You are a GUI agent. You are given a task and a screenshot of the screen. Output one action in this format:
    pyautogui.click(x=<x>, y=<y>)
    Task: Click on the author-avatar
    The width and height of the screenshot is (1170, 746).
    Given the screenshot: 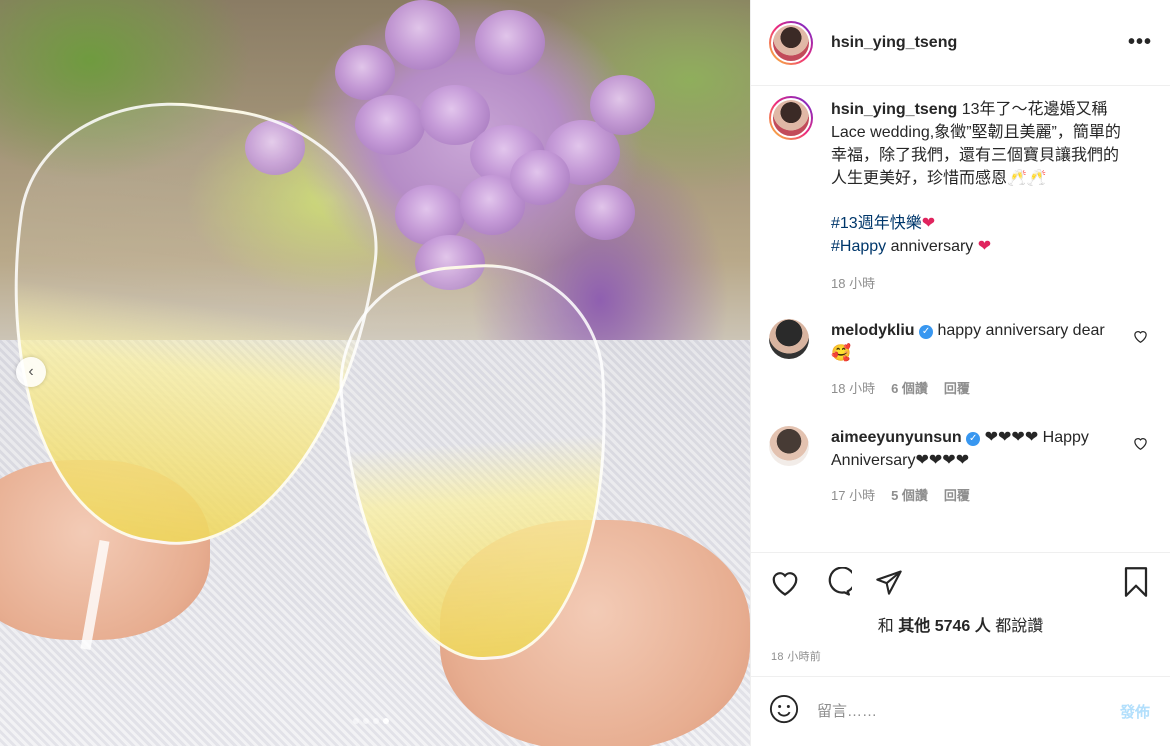 What is the action you would take?
    pyautogui.click(x=791, y=42)
    